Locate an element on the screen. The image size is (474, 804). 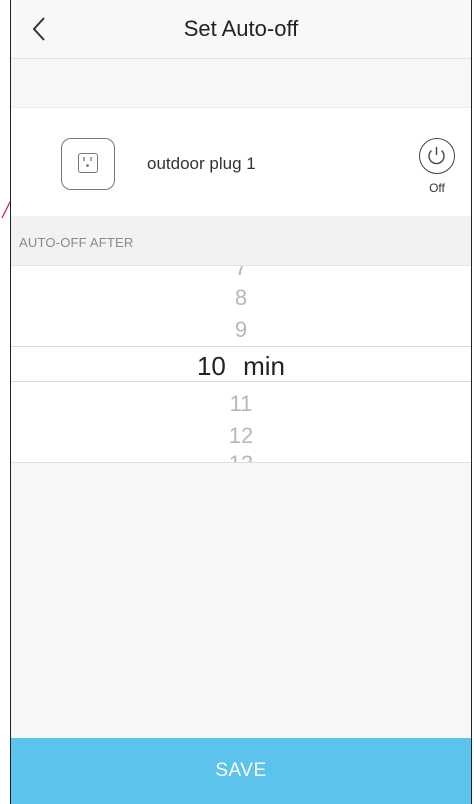
section-header: AUTO-OFF AFTER is located at coordinates (241, 241).